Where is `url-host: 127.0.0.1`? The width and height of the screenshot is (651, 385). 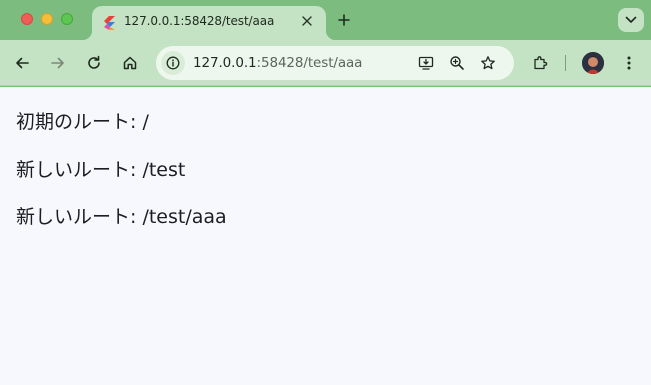 url-host: 127.0.0.1 is located at coordinates (225, 63).